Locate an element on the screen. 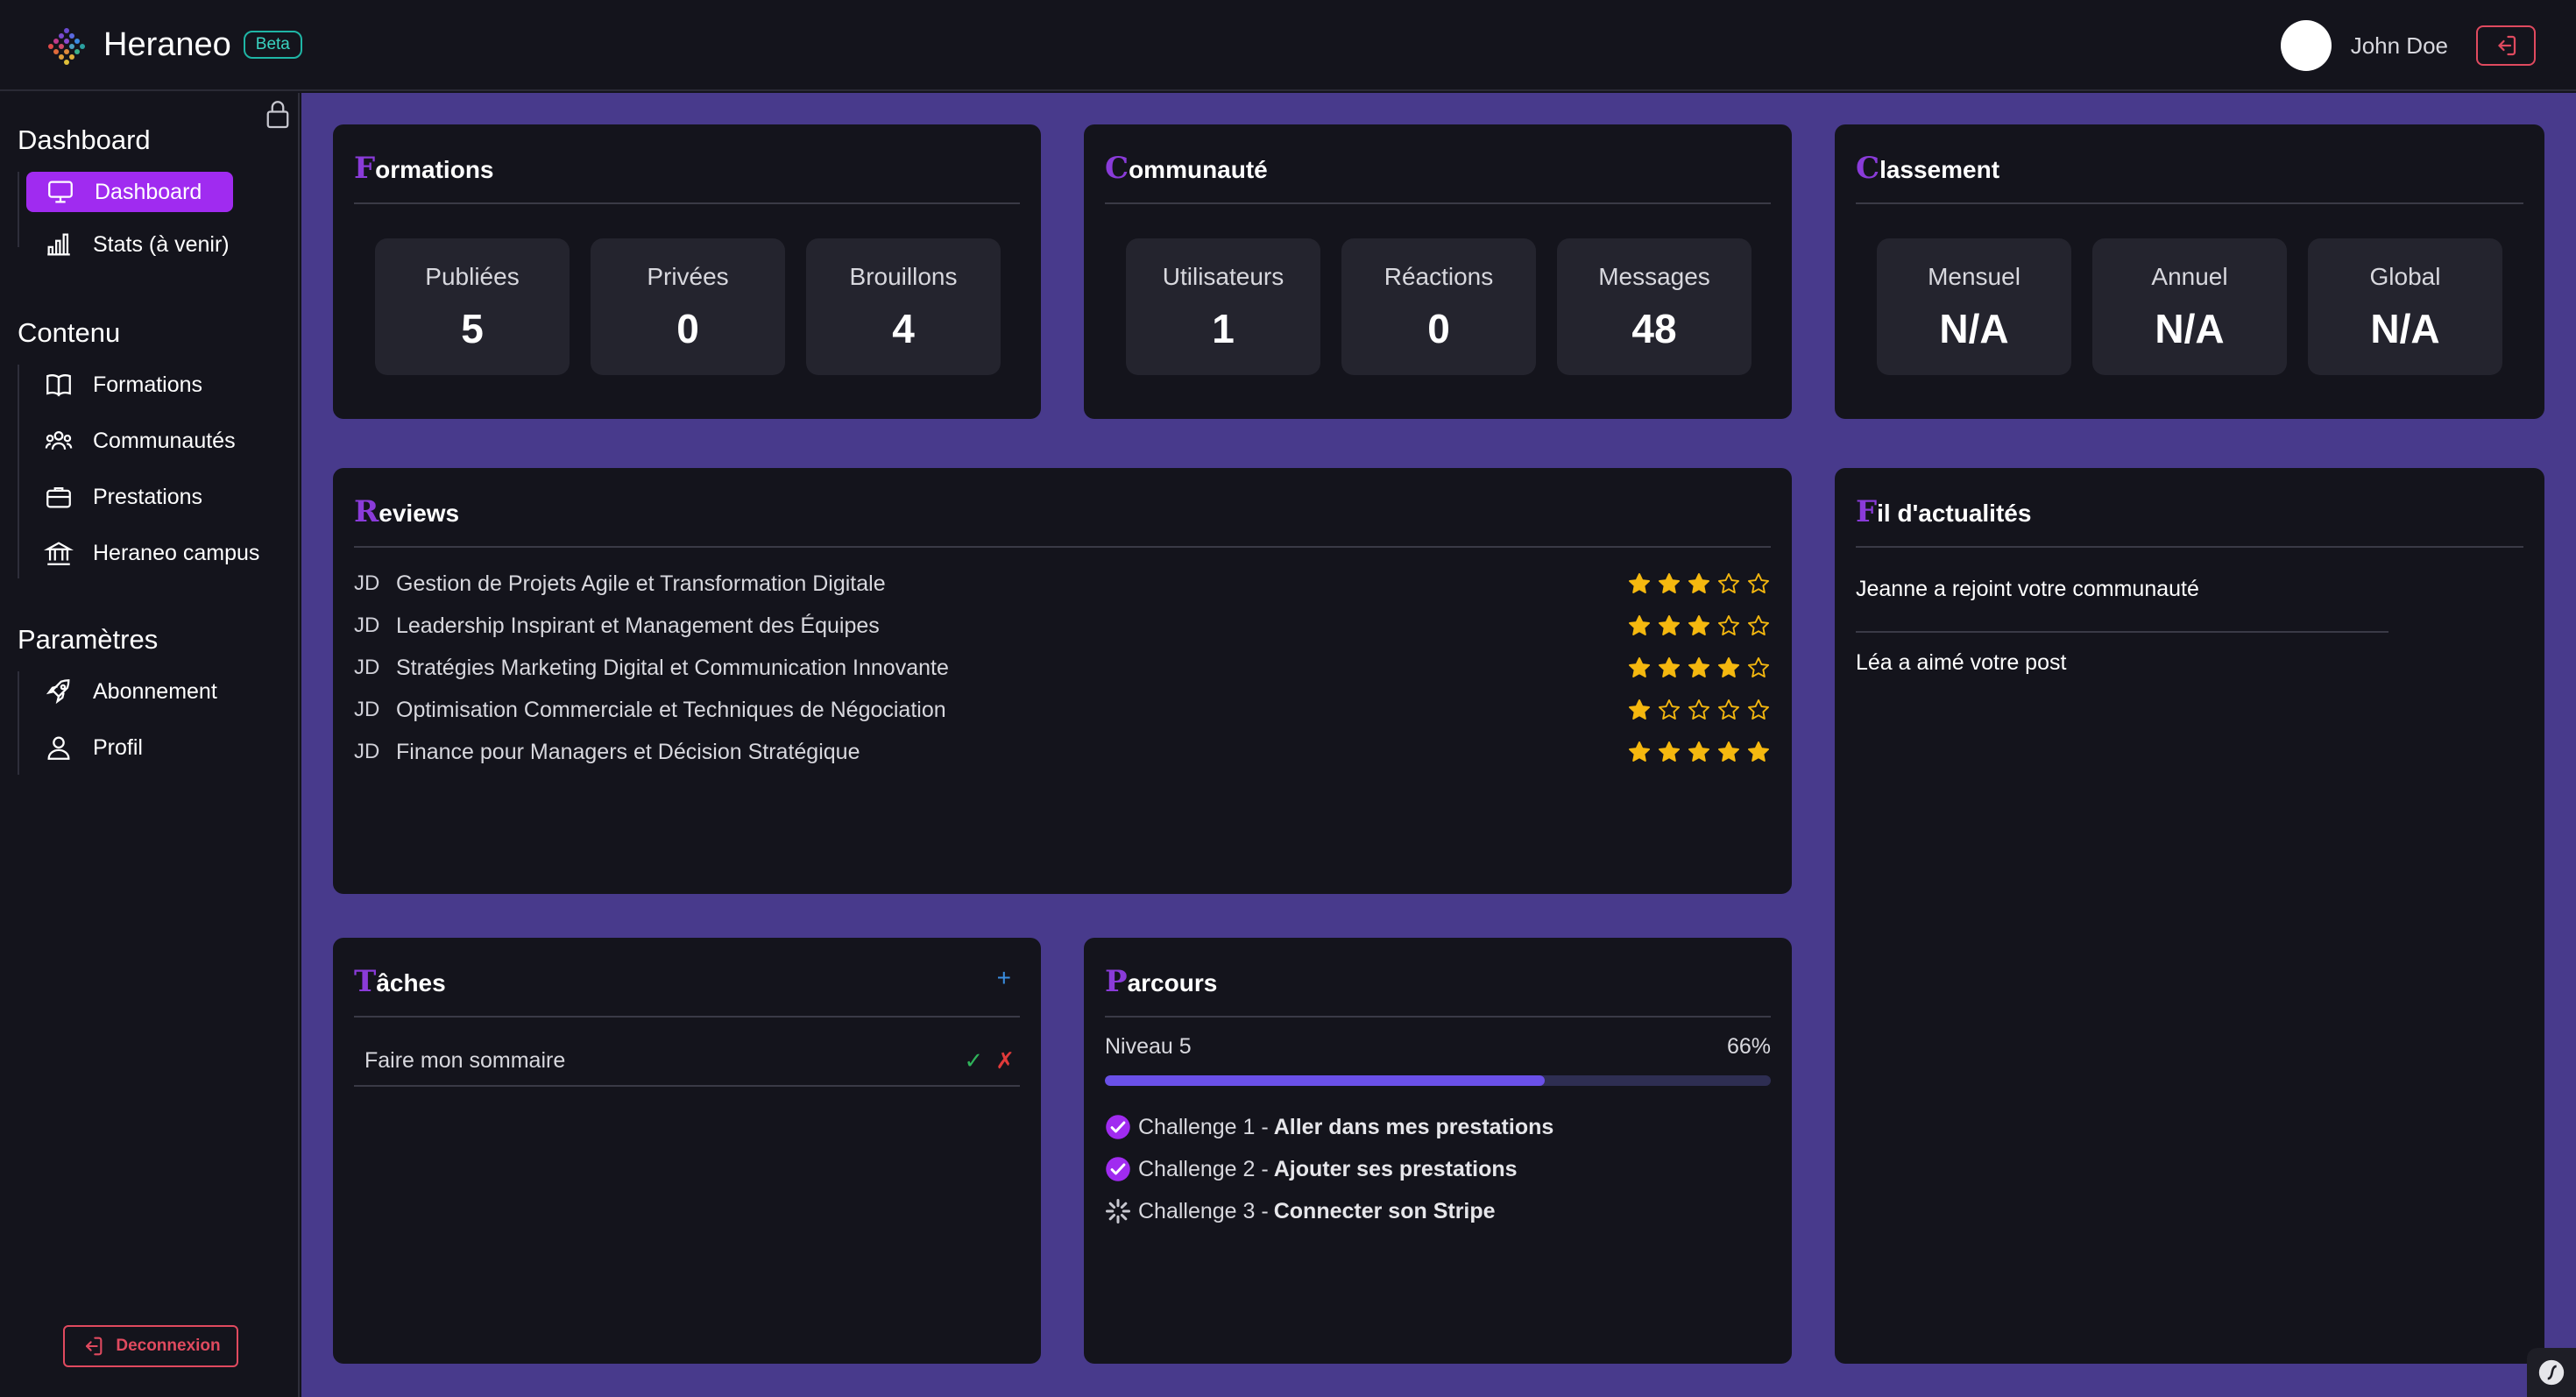  progress-bar is located at coordinates (1438, 1081).